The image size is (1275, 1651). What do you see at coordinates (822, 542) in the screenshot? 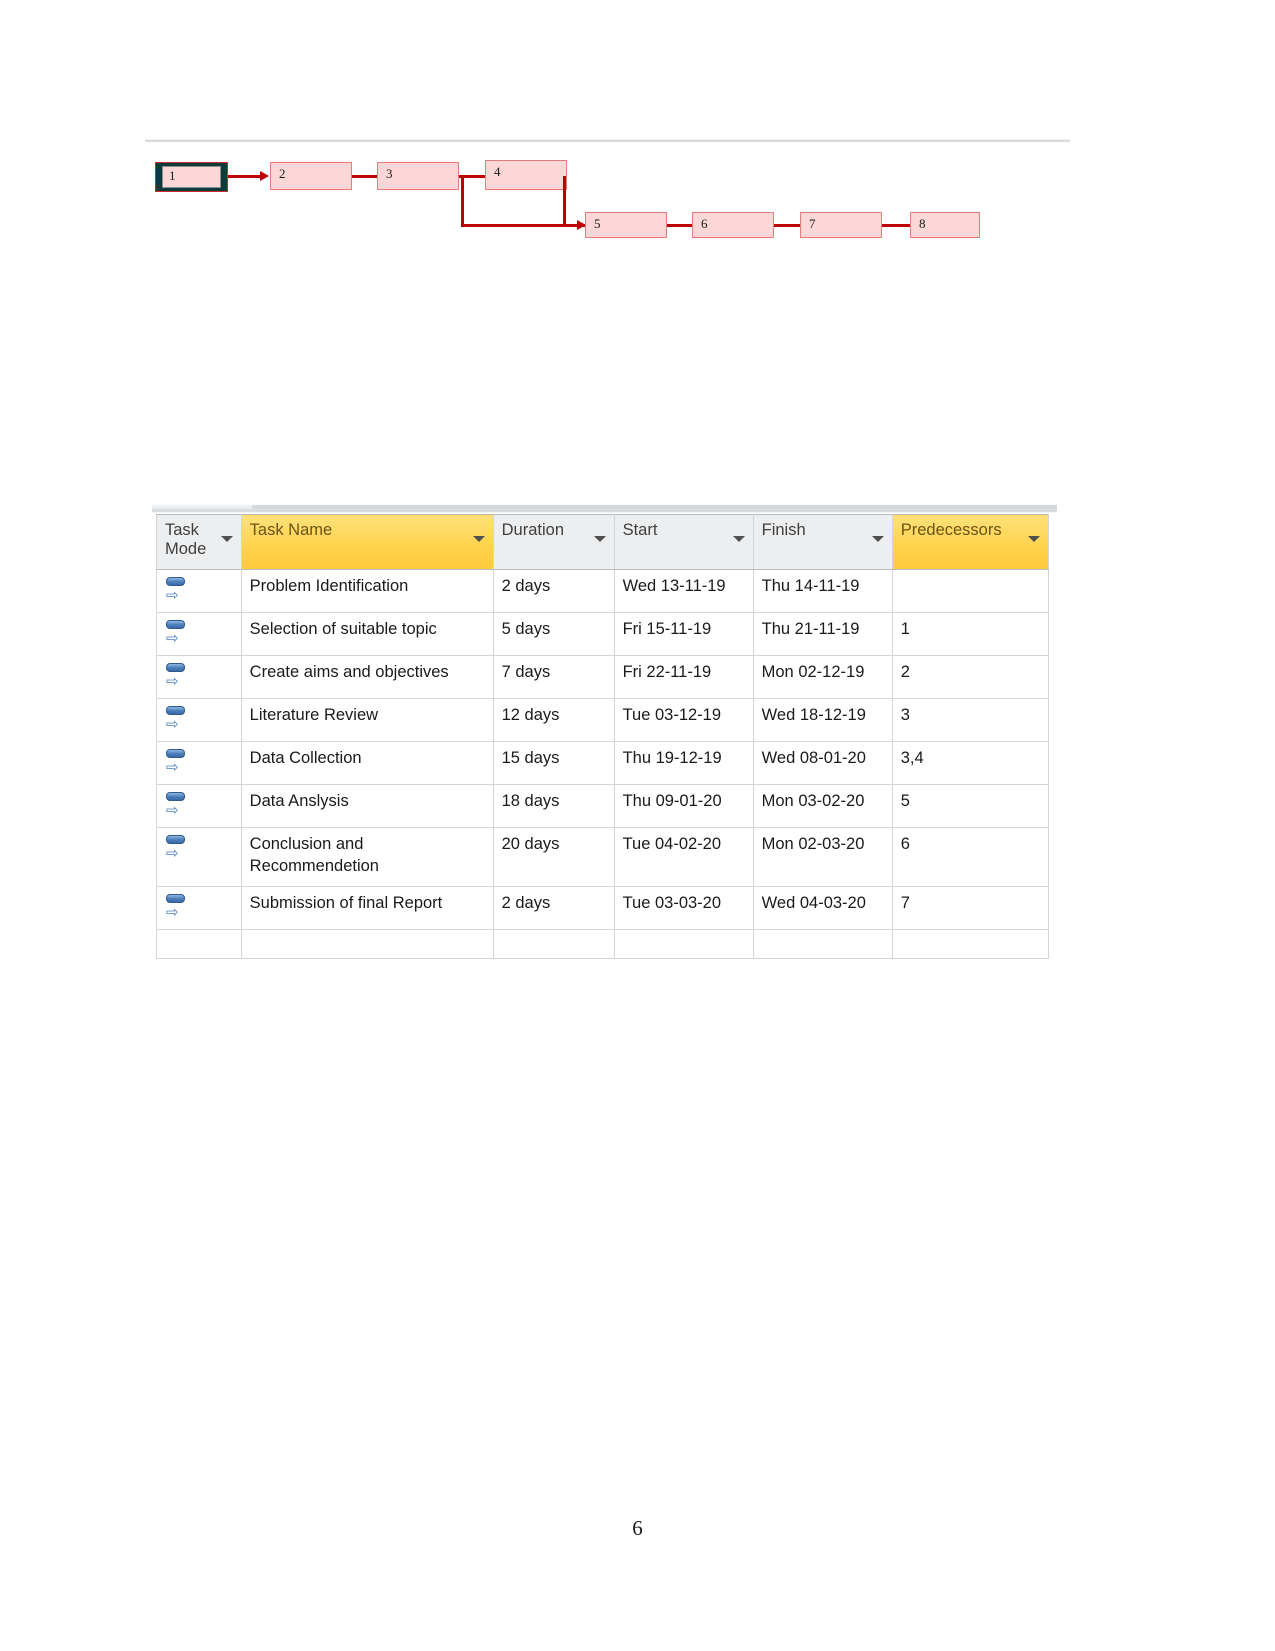
I see `column-header-finish: Finish` at bounding box center [822, 542].